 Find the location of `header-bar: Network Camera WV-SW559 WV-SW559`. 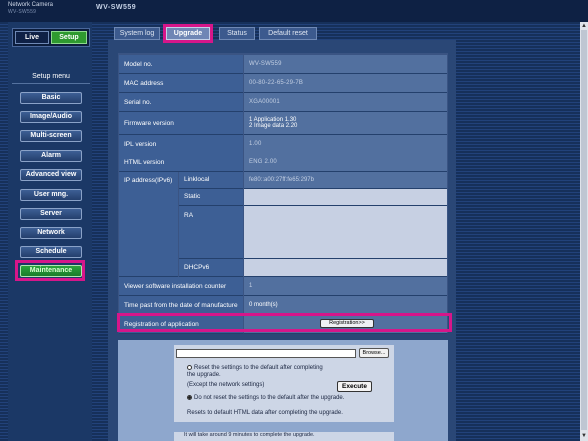

header-bar: Network Camera WV-SW559 WV-SW559 is located at coordinates (294, 11).